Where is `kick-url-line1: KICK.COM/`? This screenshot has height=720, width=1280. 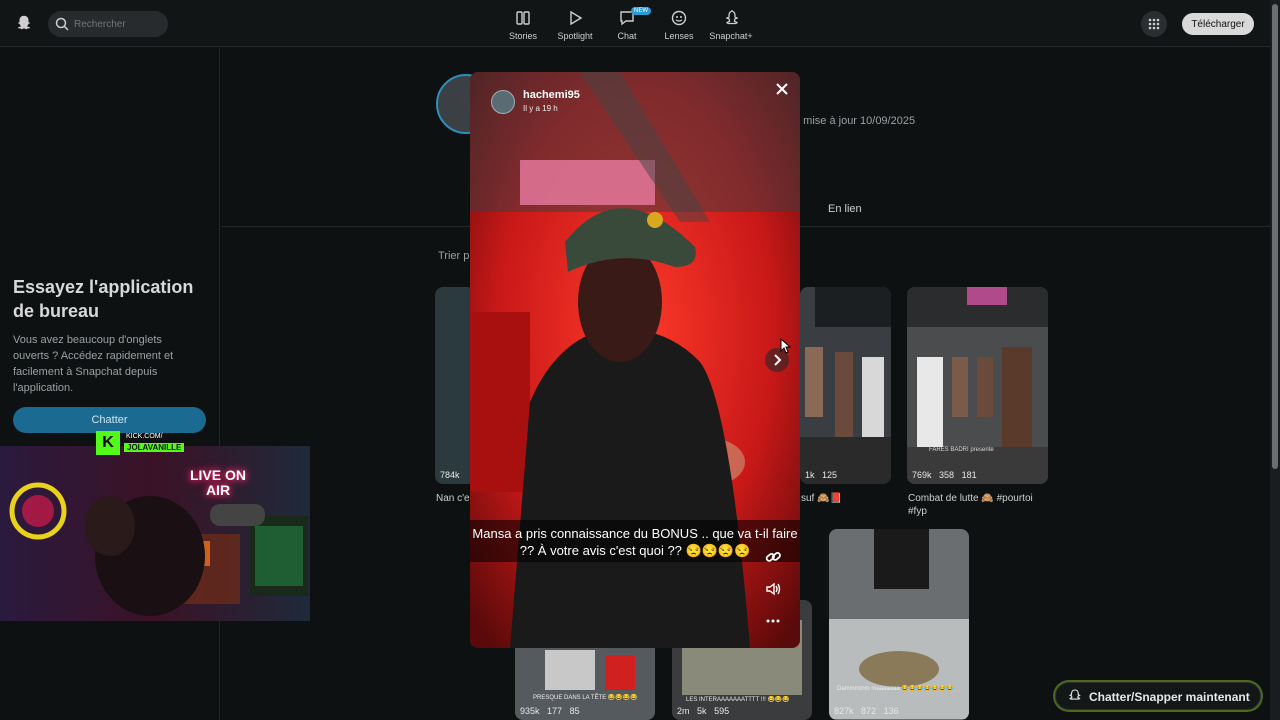
kick-url-line1: KICK.COM/ is located at coordinates (144, 436).